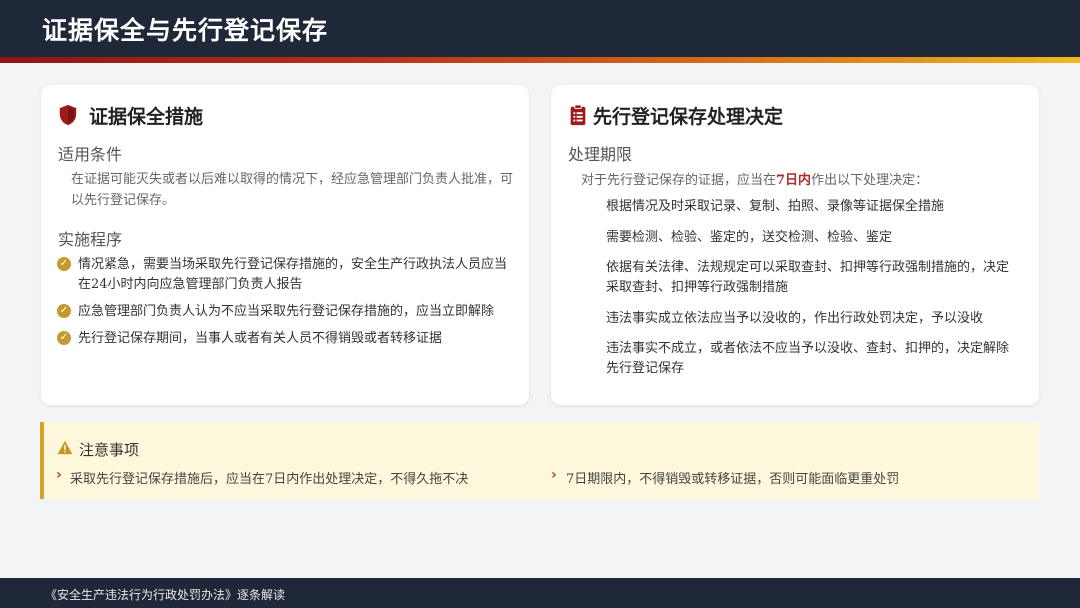 Image resolution: width=1080 pixels, height=608 pixels. I want to click on page-title: 证据保全与先行登记保存, so click(185, 30).